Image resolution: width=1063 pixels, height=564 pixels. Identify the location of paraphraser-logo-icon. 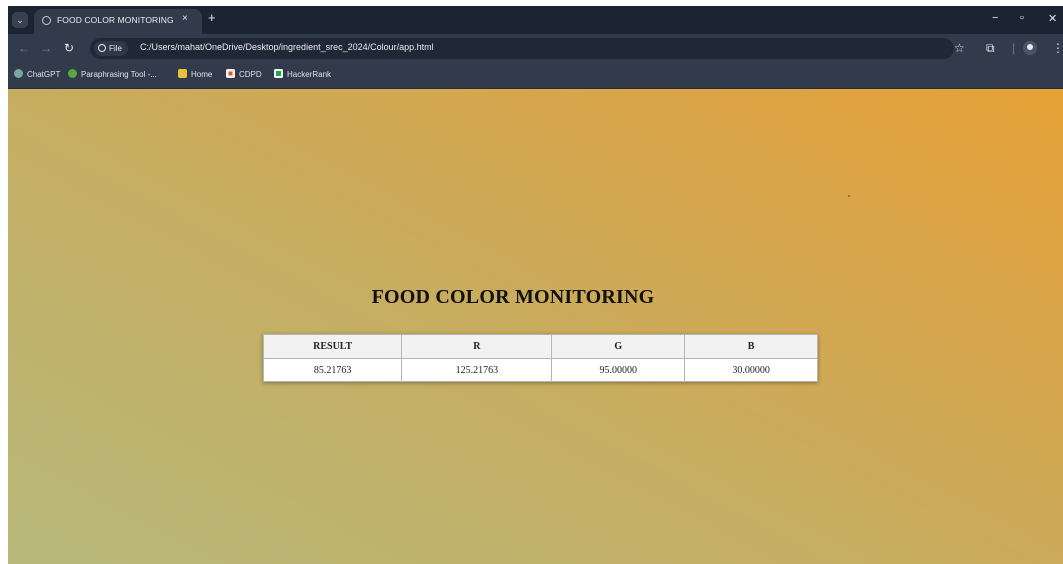
(72, 73).